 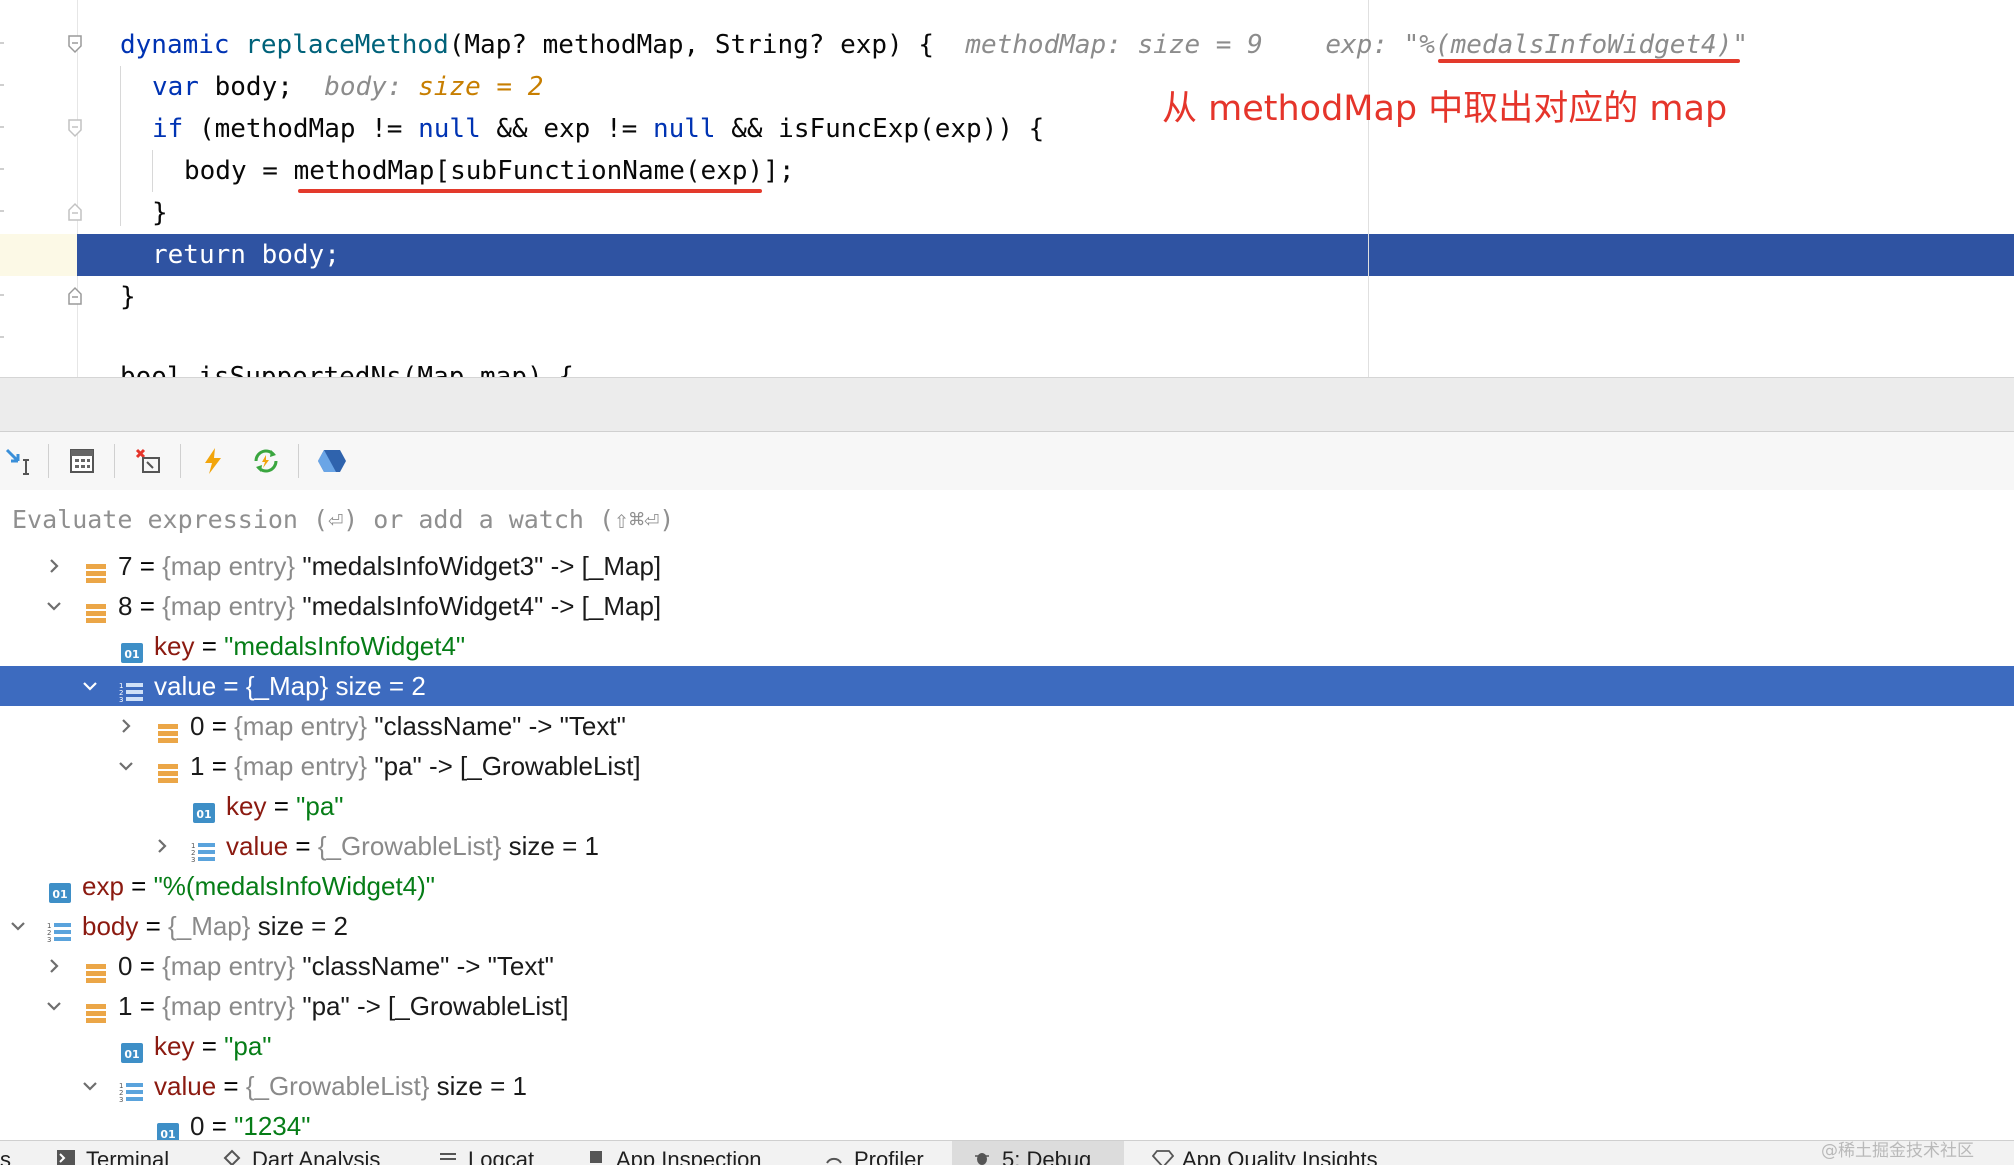 What do you see at coordinates (501, 1156) in the screenshot?
I see `tab-label: Logcat` at bounding box center [501, 1156].